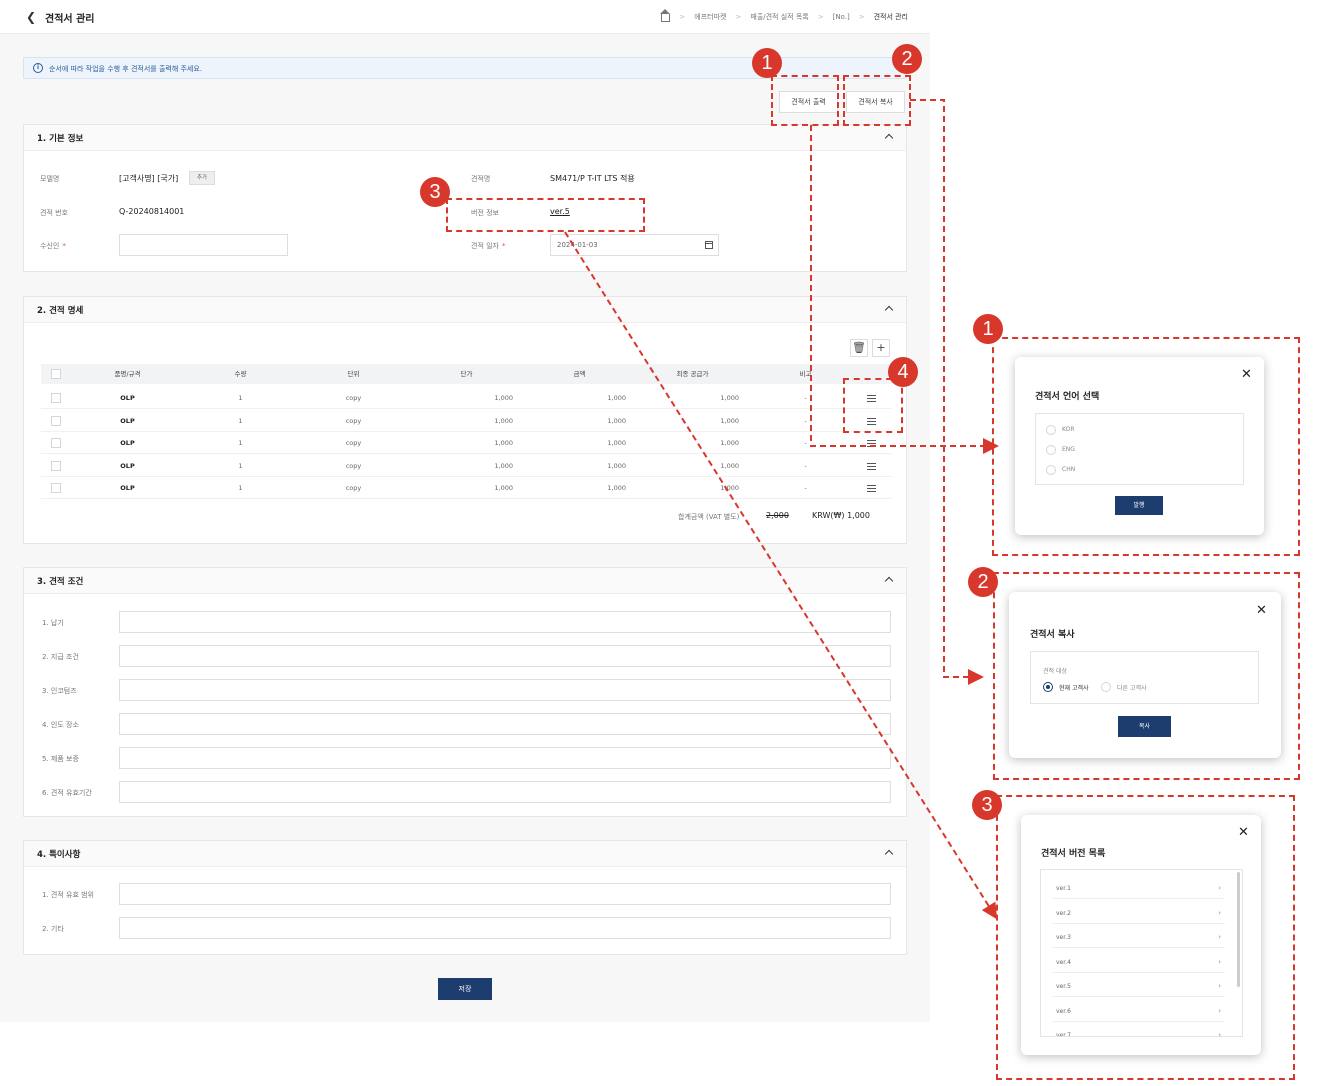 This screenshot has height=1086, width=1319. Describe the element at coordinates (1139, 1011) in the screenshot. I see `version-item: ver.6 ›` at that location.